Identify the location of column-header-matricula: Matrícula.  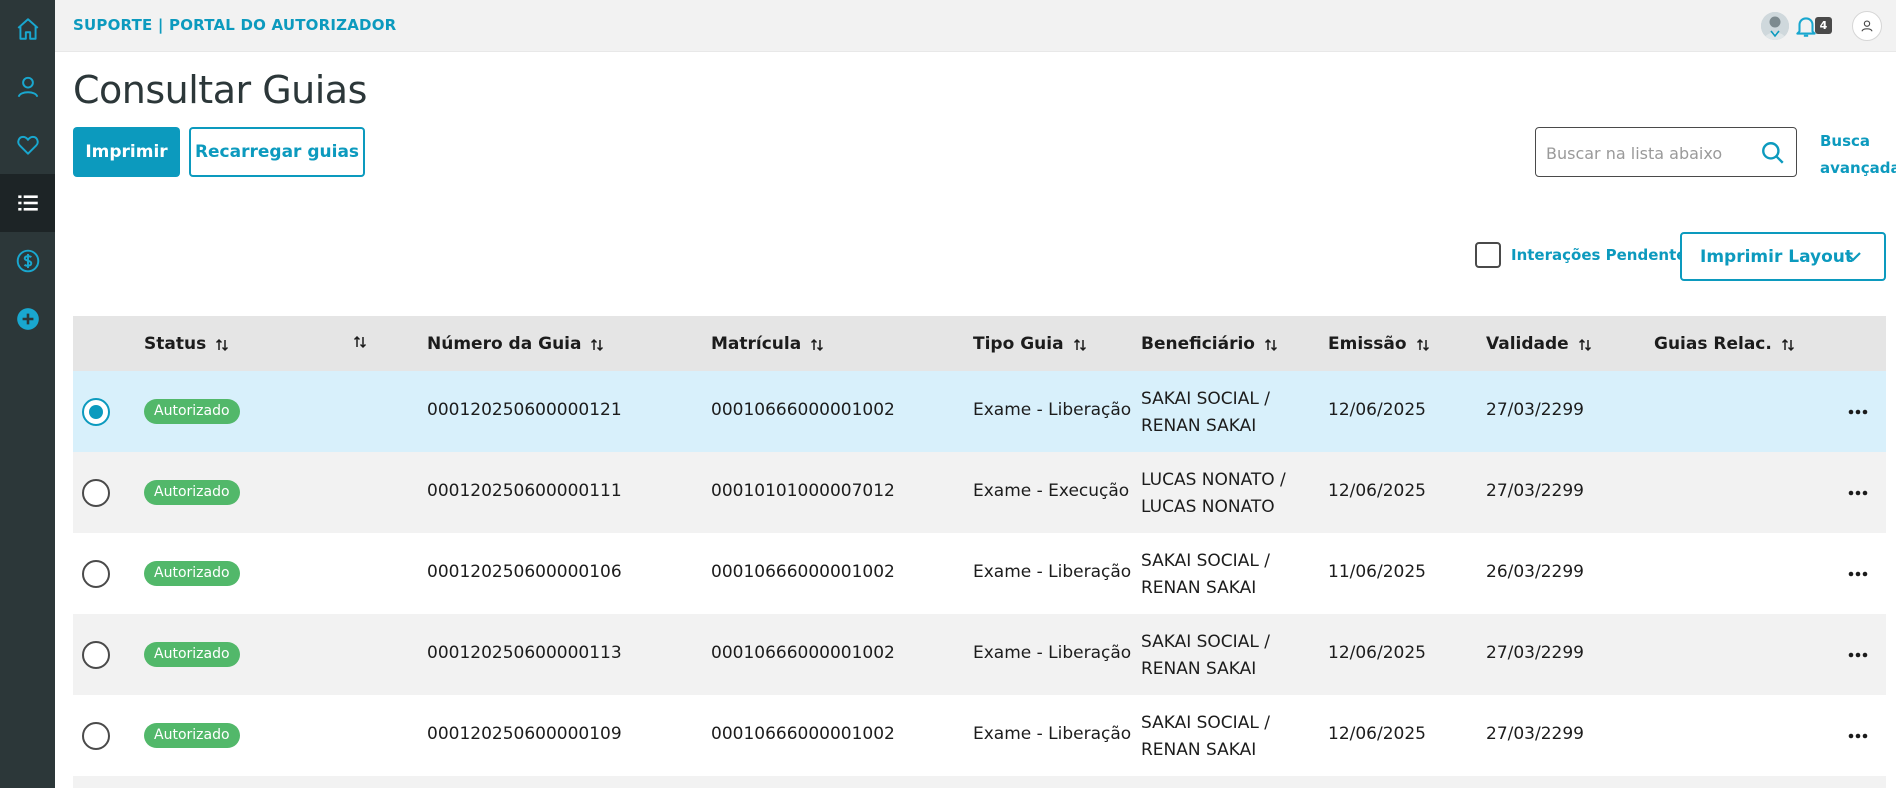
(767, 344).